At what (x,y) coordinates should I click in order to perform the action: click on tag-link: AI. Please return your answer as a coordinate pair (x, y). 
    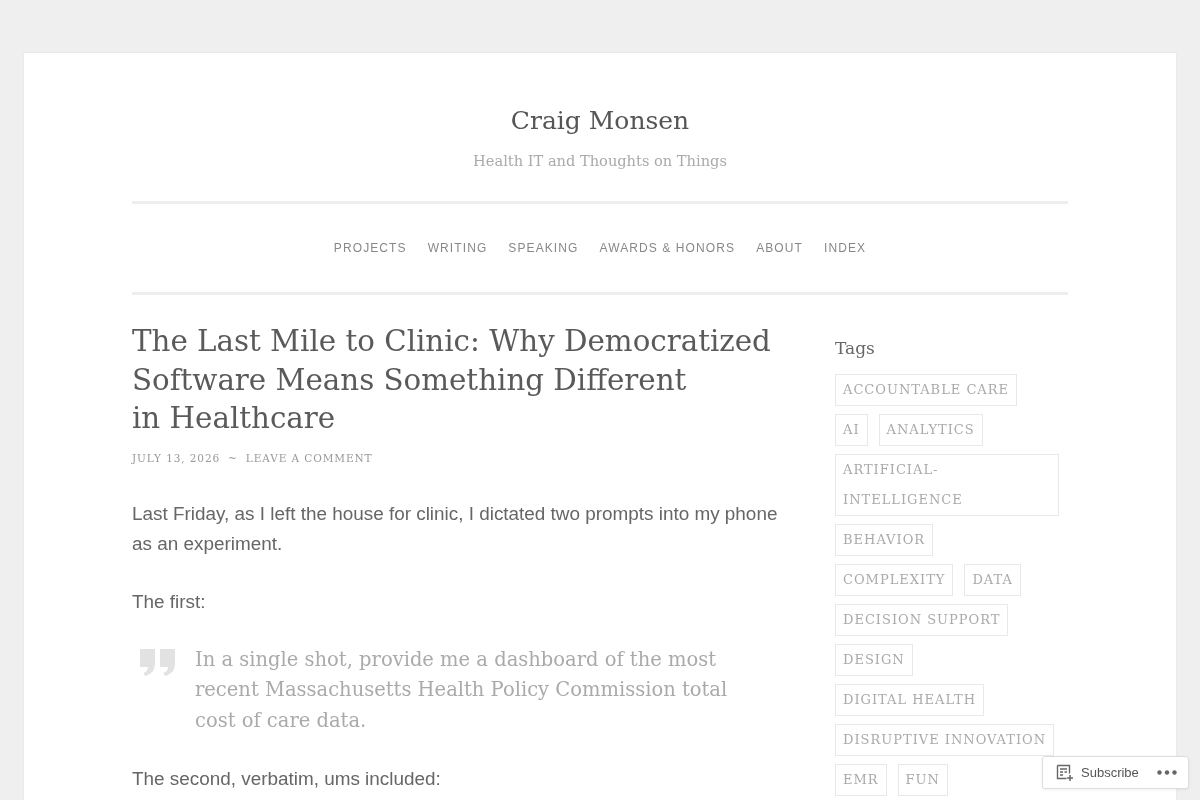
    Looking at the image, I should click on (851, 430).